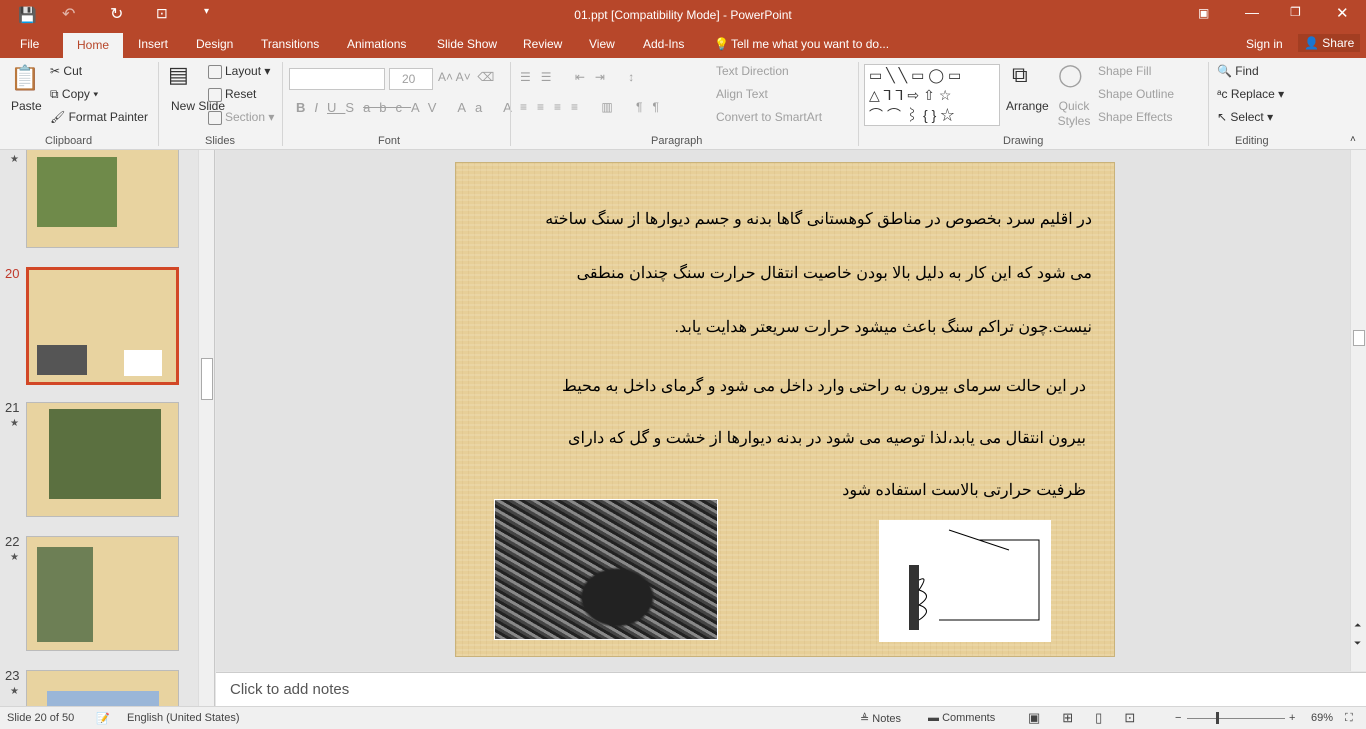 This screenshot has height=729, width=1366. What do you see at coordinates (582, 77) in the screenshot?
I see `list-buttons: ☰☰ ⇤⇥ ↕` at bounding box center [582, 77].